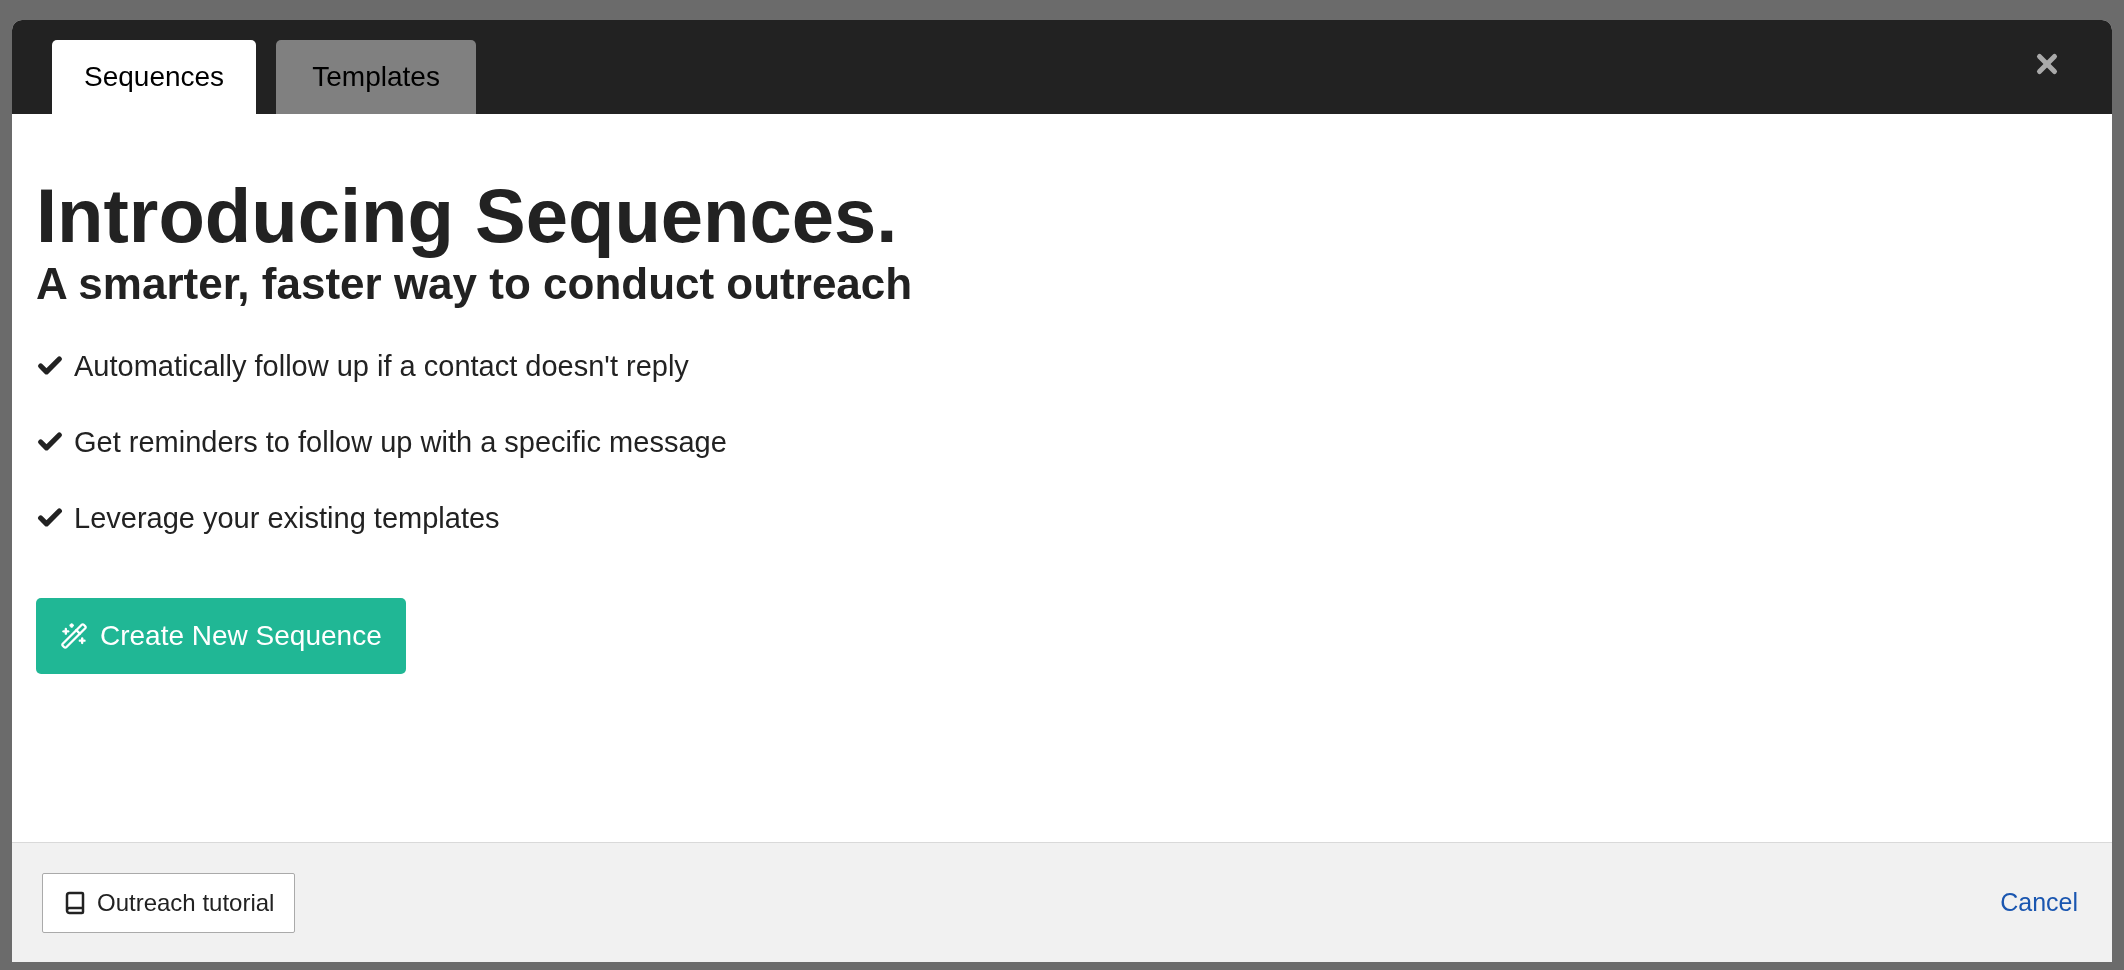 This screenshot has width=2124, height=970. What do you see at coordinates (467, 216) in the screenshot?
I see `heading: Introducing Sequences.` at bounding box center [467, 216].